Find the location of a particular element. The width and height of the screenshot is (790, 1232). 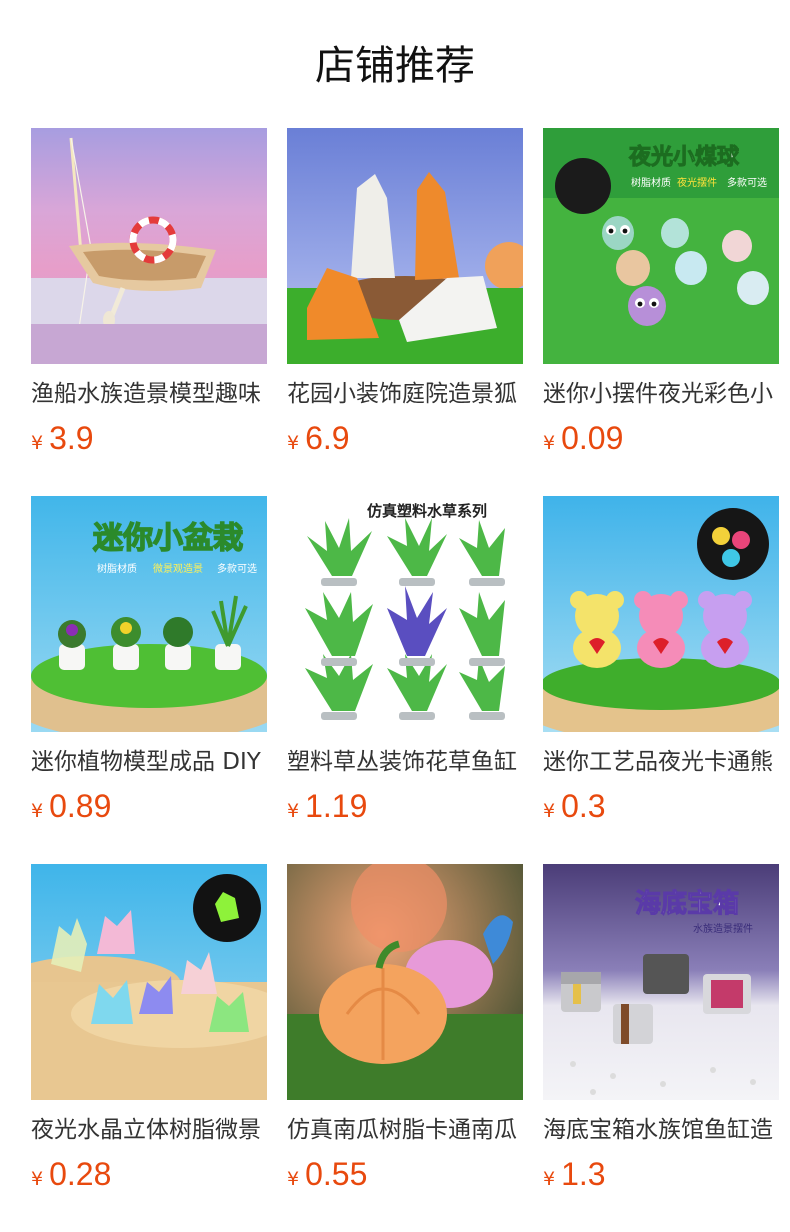

product-card: 夜光水晶立体树脂微景 ¥0.28 is located at coordinates (149, 1029).